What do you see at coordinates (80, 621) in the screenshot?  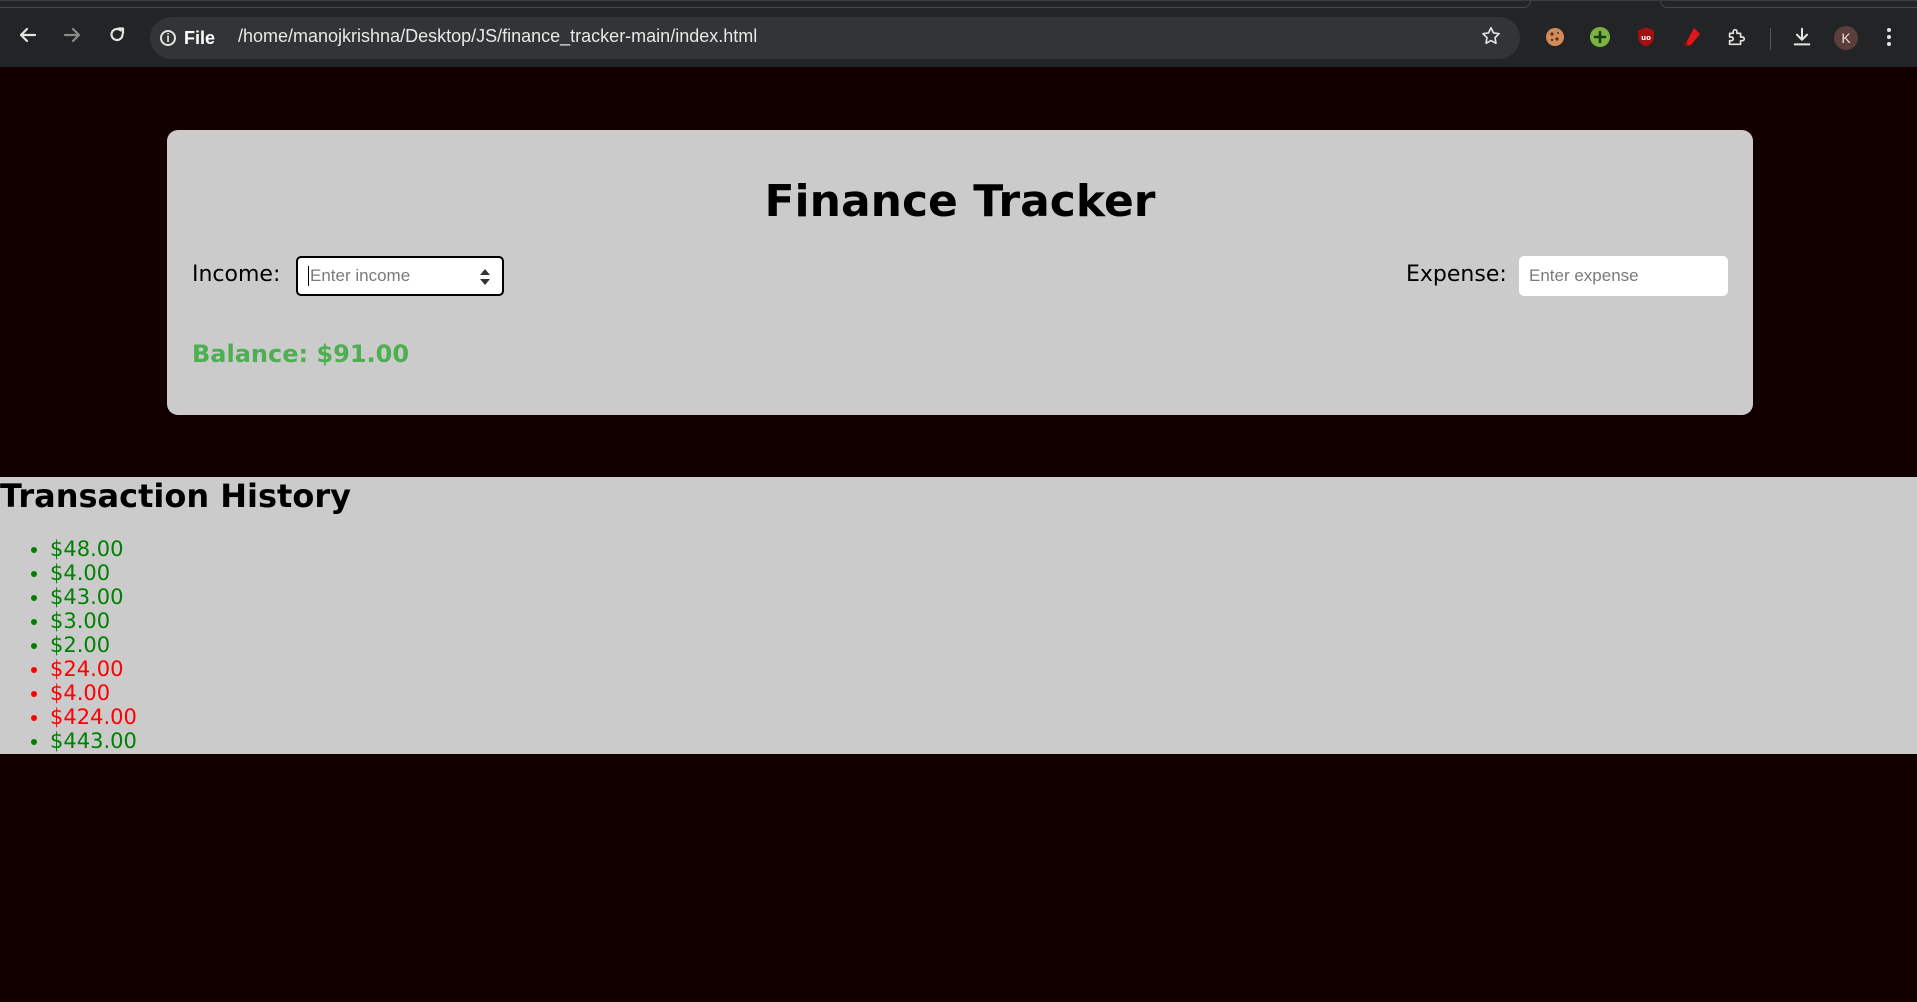 I see `transaction-amount: $3.00` at bounding box center [80, 621].